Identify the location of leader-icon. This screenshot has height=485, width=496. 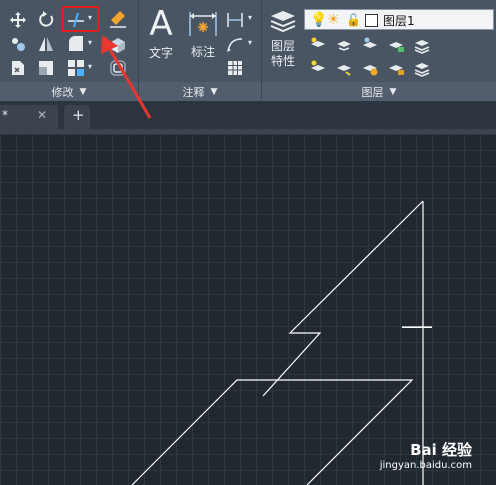
(235, 44).